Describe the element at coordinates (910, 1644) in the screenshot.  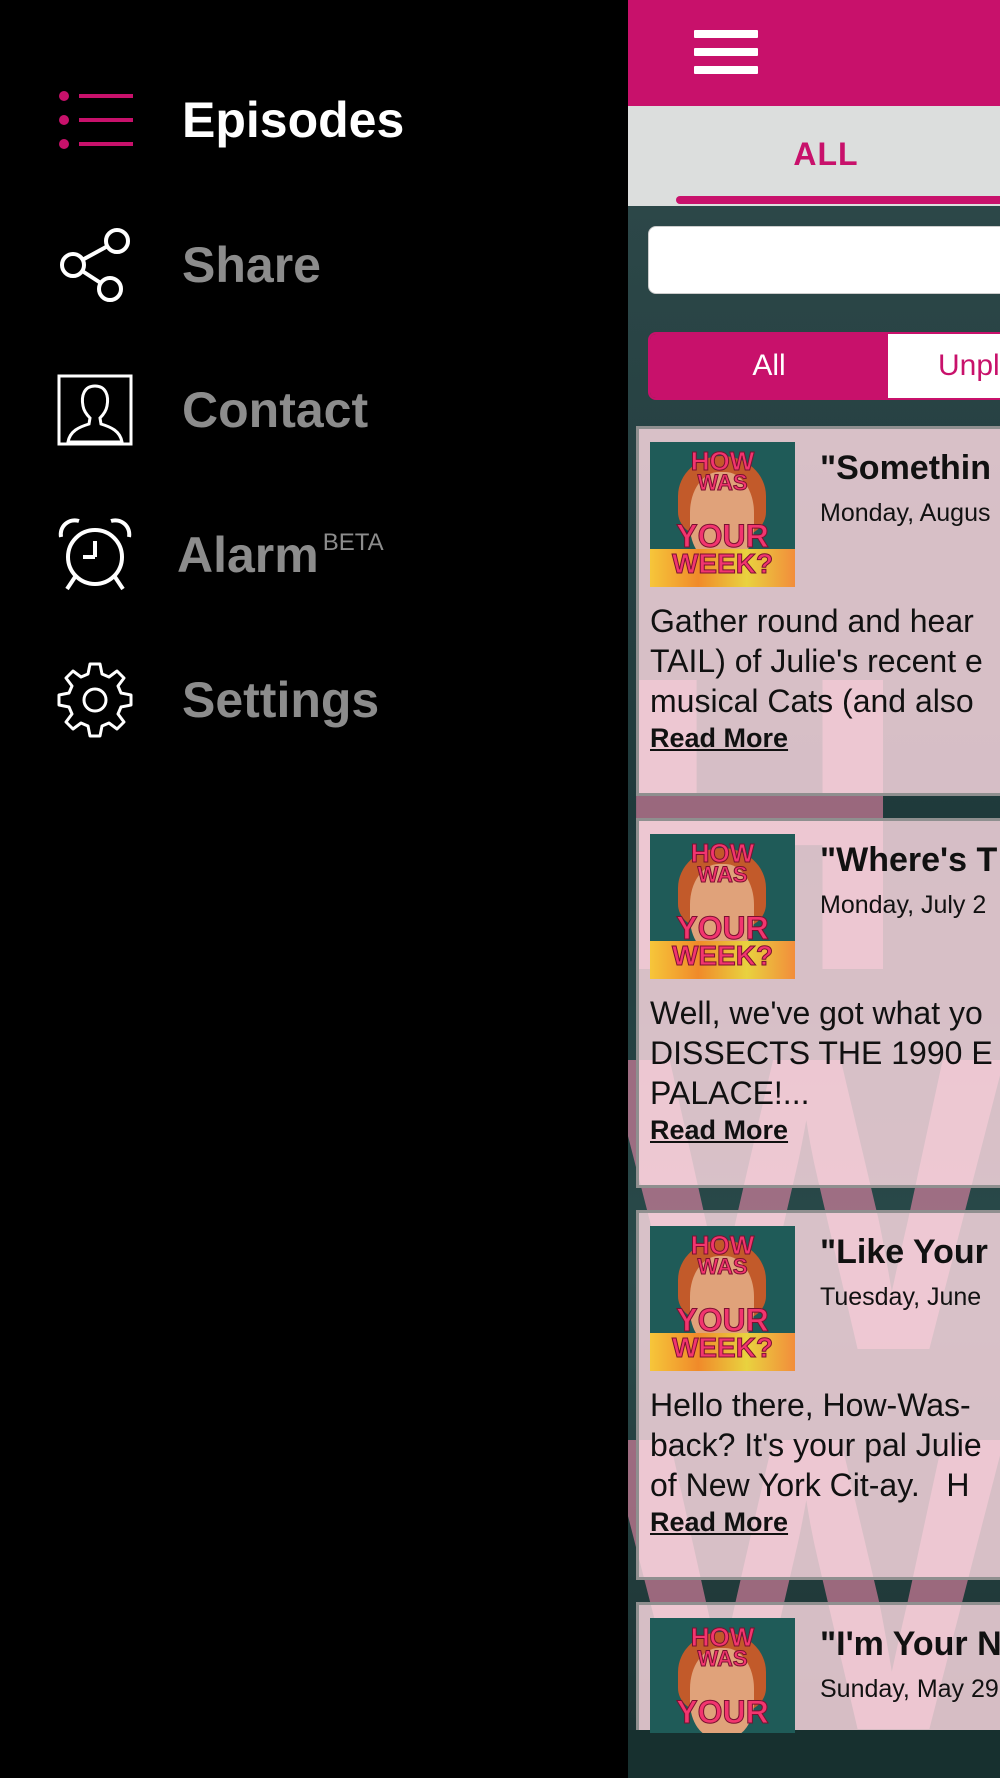
I see `episode-title: "I'm Your N` at that location.